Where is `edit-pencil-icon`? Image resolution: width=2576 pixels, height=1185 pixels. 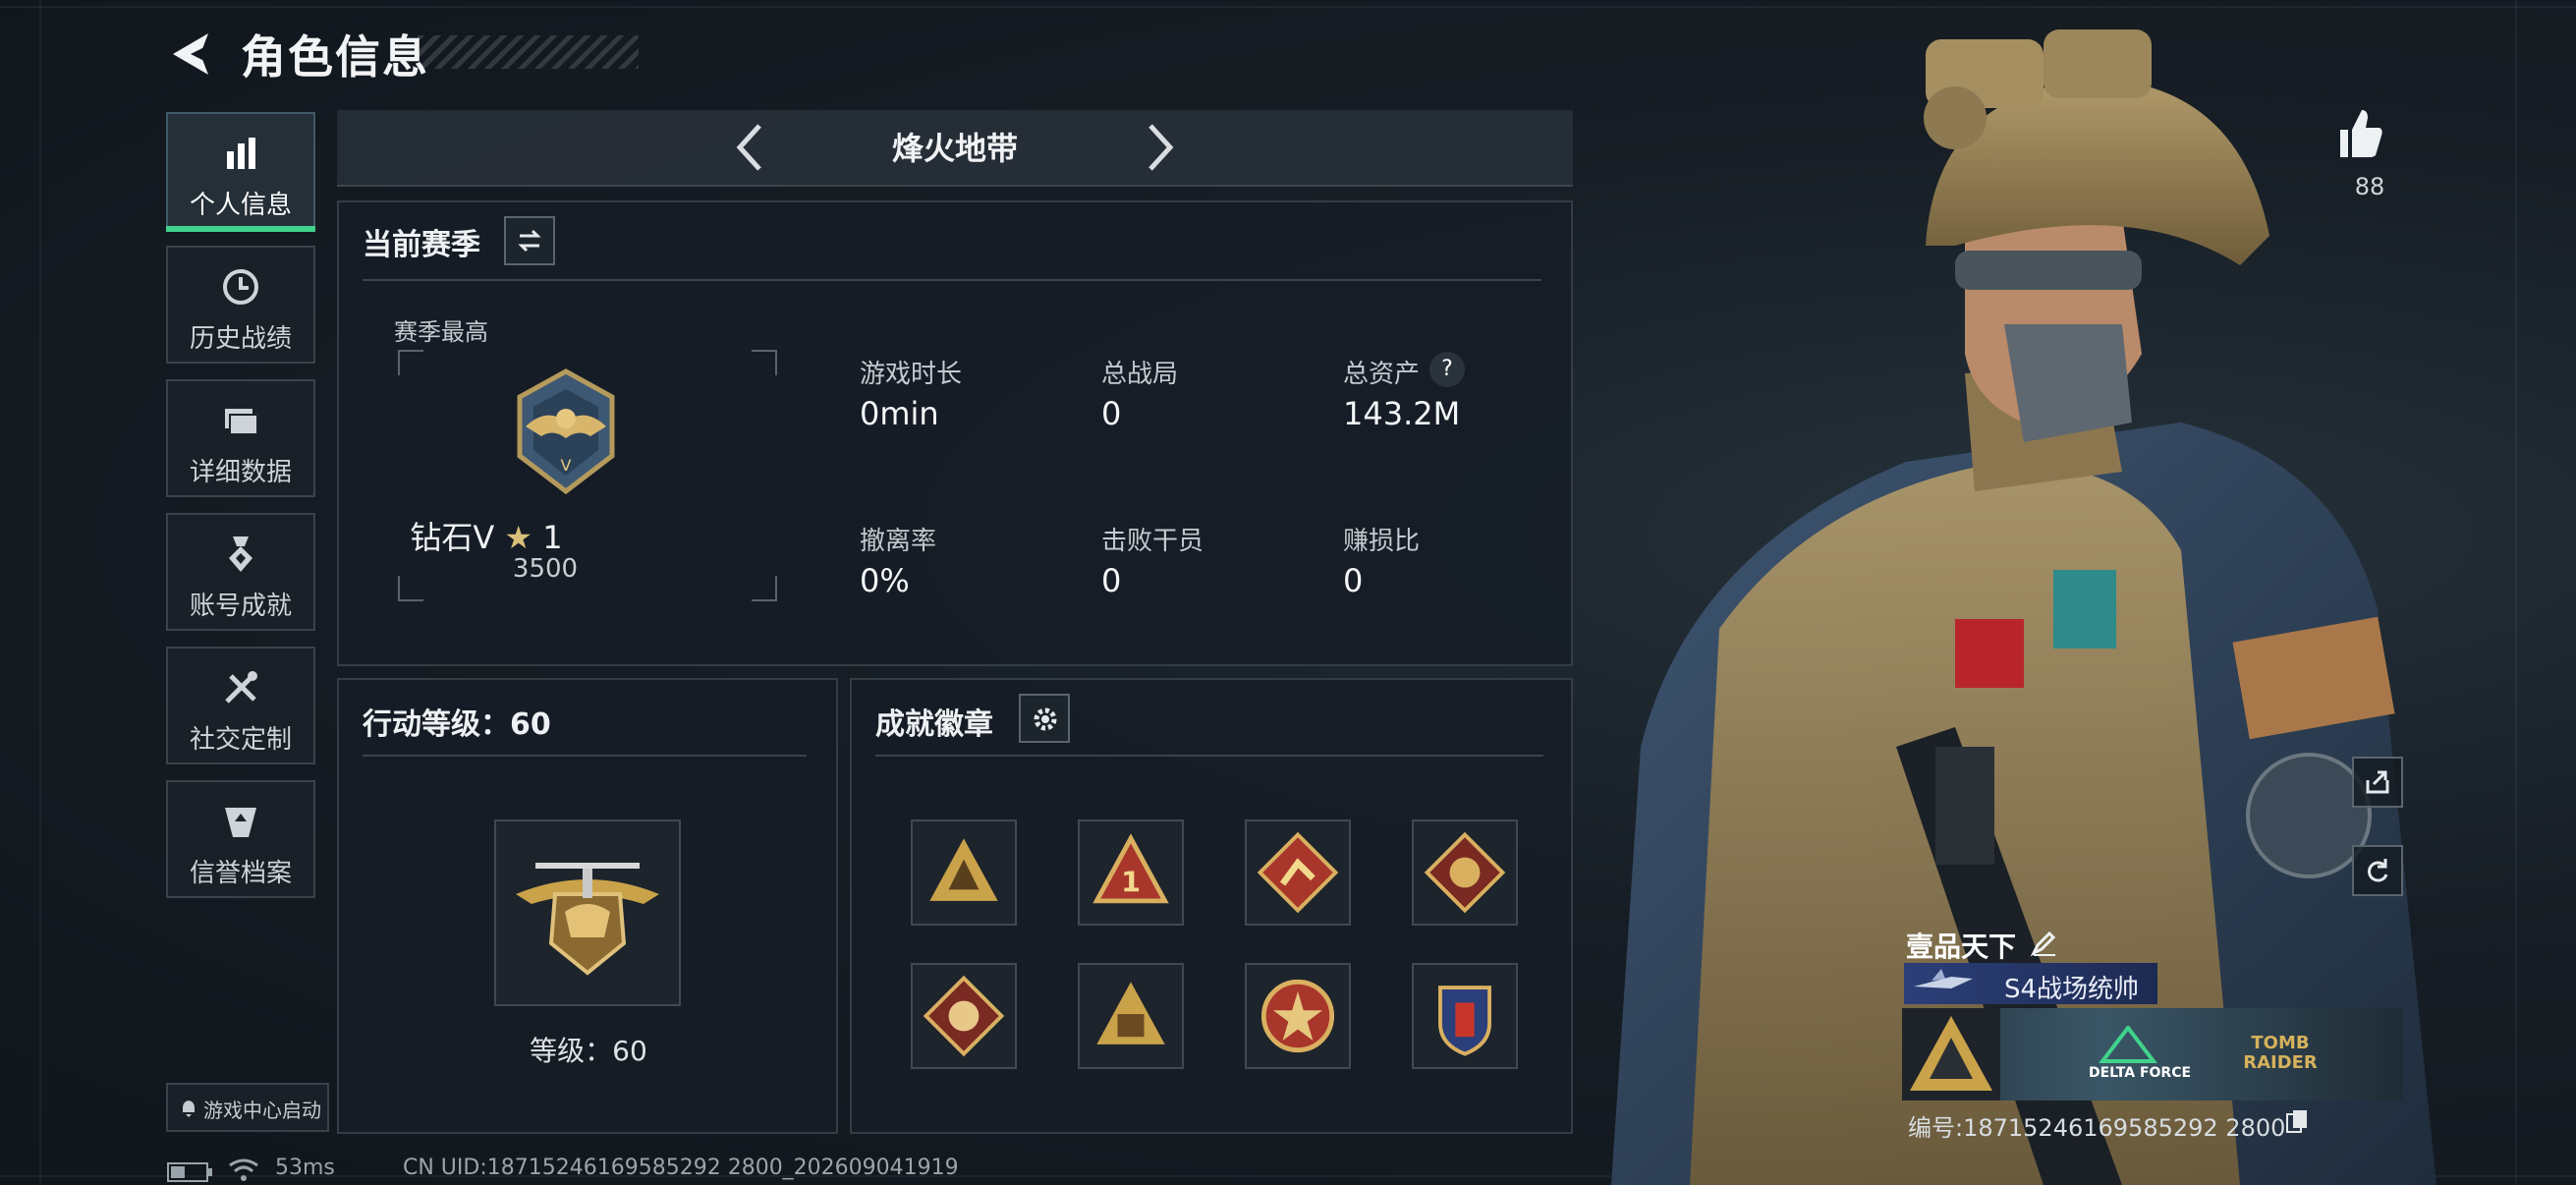 edit-pencil-icon is located at coordinates (2044, 943).